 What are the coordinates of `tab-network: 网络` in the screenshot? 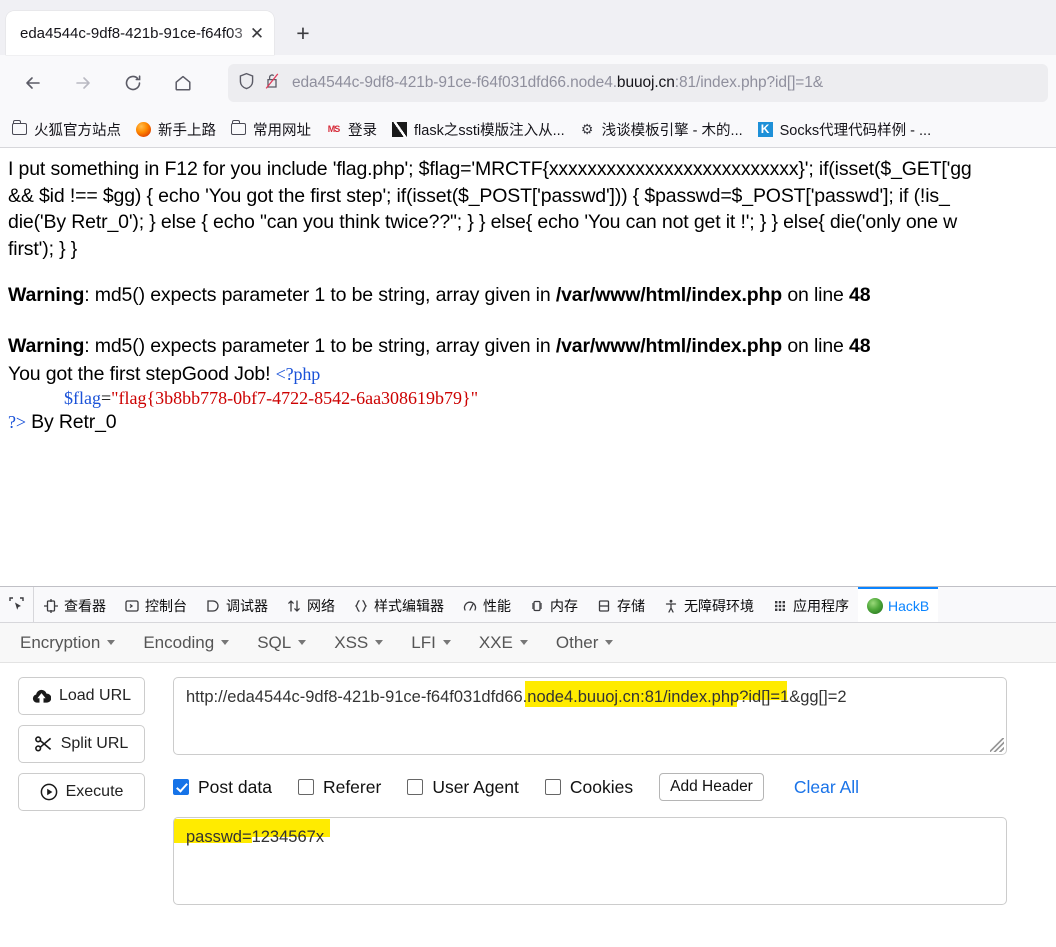 It's located at (310, 604).